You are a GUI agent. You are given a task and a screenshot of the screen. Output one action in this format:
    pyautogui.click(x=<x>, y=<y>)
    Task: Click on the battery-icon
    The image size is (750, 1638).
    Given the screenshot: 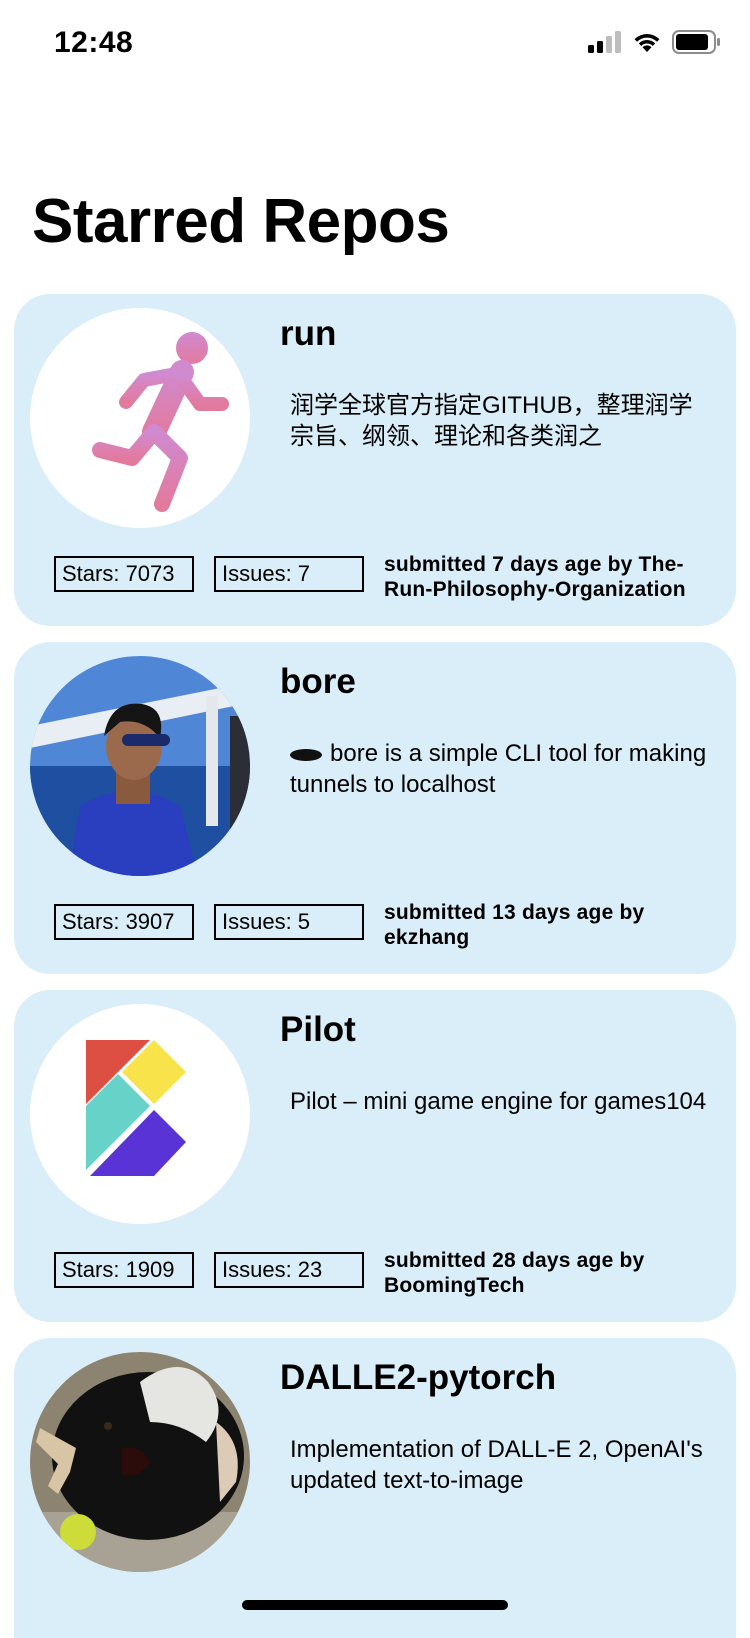 What is the action you would take?
    pyautogui.click(x=696, y=42)
    